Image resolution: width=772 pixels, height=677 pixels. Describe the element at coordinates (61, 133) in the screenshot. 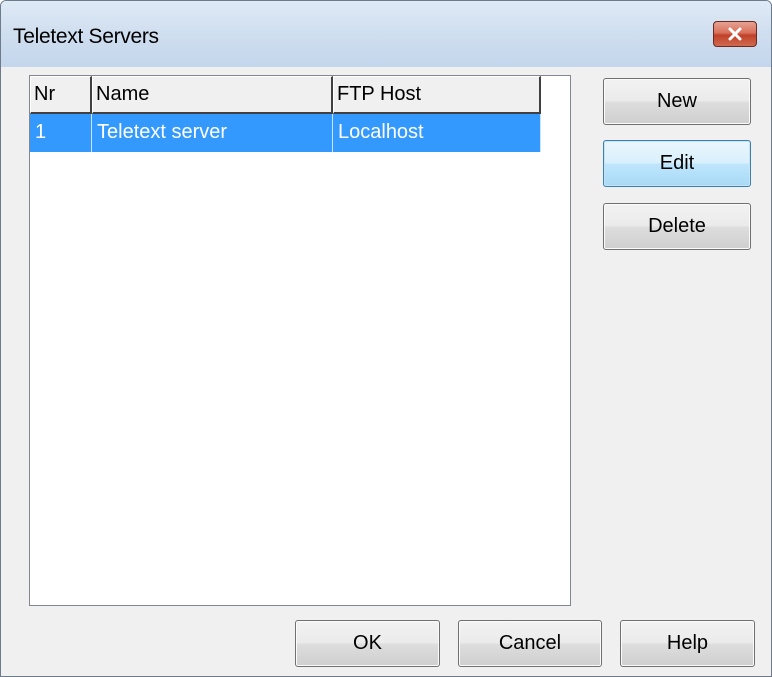

I see `cell-nr: 1` at that location.